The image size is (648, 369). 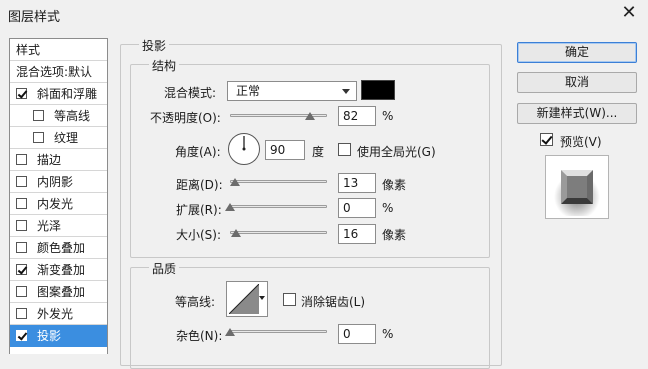 What do you see at coordinates (198, 152) in the screenshot?
I see `angle-label: 角度(A):` at bounding box center [198, 152].